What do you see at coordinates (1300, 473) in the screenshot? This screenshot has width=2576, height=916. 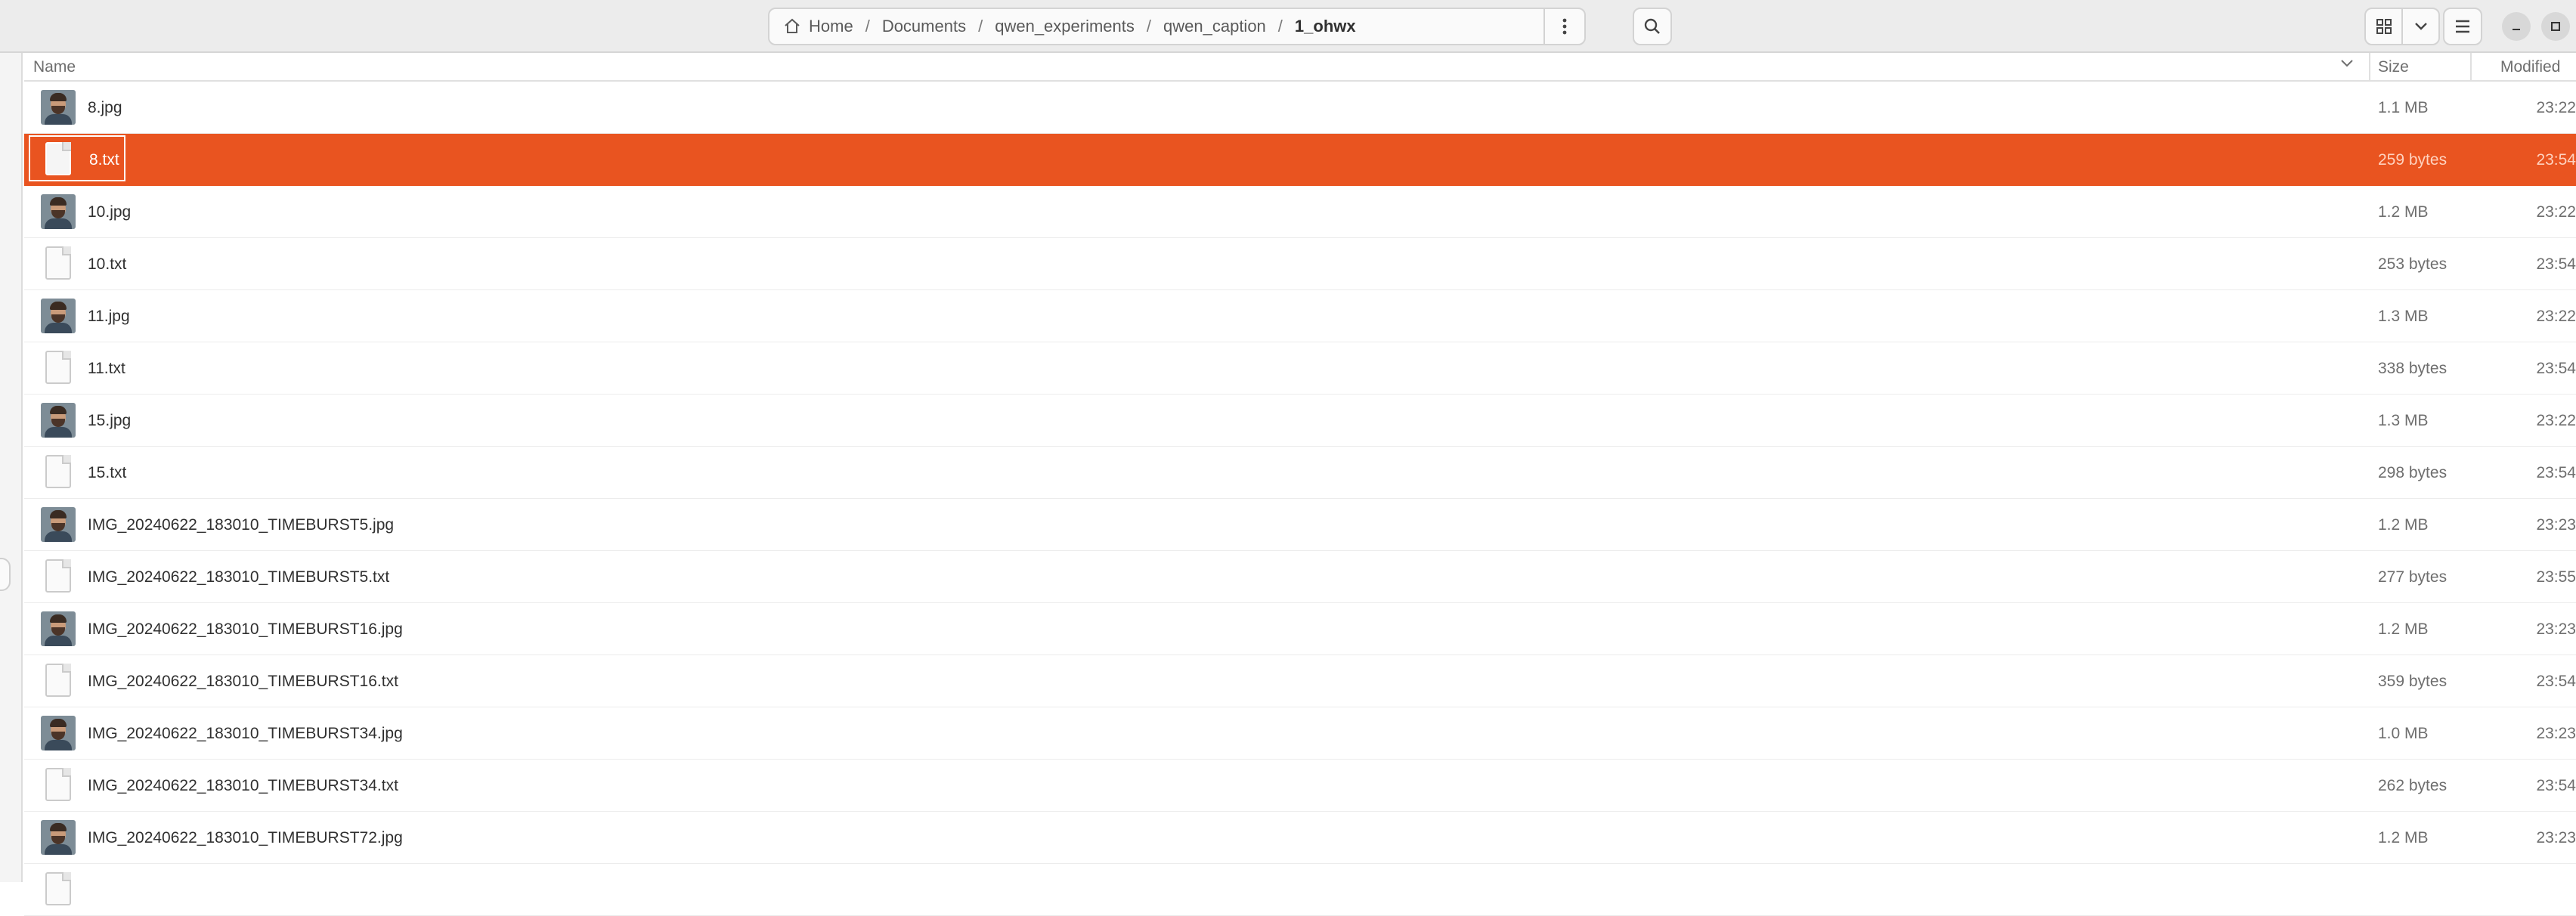 I see `file-row: 15.txt 298 bytes 23:54` at bounding box center [1300, 473].